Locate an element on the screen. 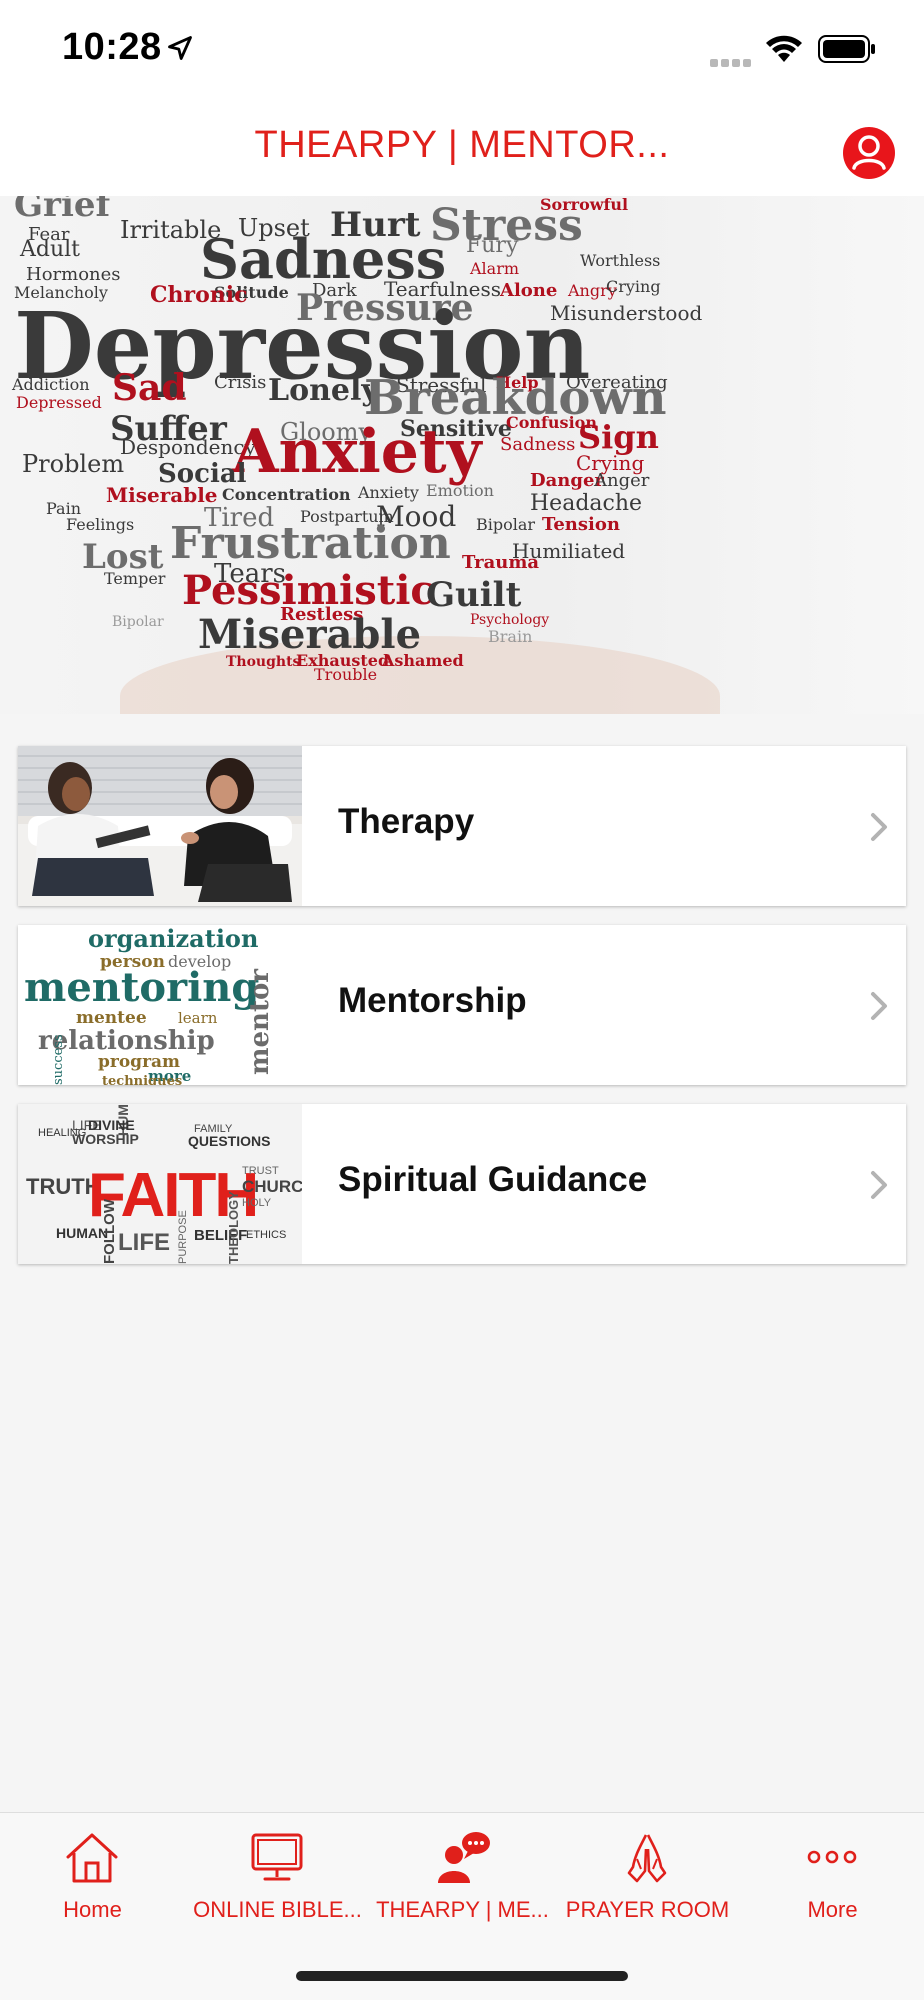 This screenshot has width=924, height=2000. hero-word: Thoughts is located at coordinates (263, 662).